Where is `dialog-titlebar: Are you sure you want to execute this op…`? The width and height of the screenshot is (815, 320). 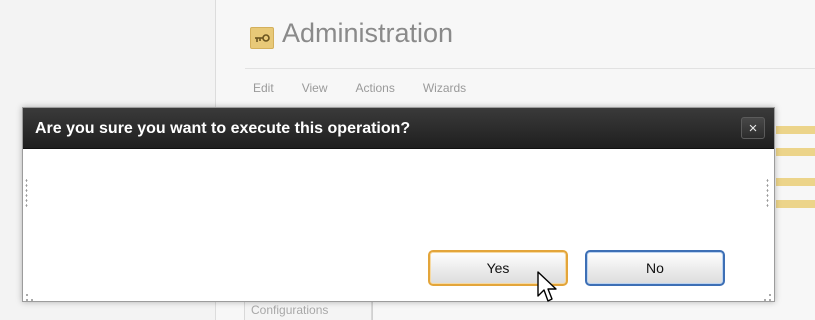
dialog-titlebar: Are you sure you want to execute this op… is located at coordinates (398, 128).